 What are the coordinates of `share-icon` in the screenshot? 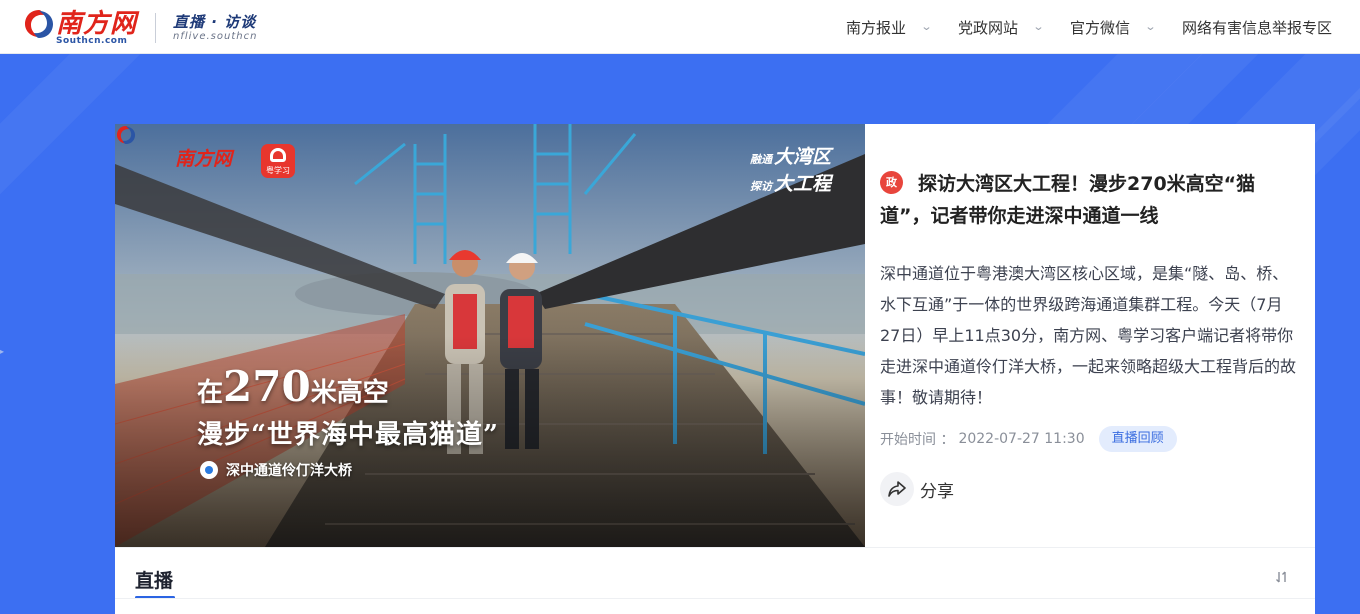 It's located at (897, 489).